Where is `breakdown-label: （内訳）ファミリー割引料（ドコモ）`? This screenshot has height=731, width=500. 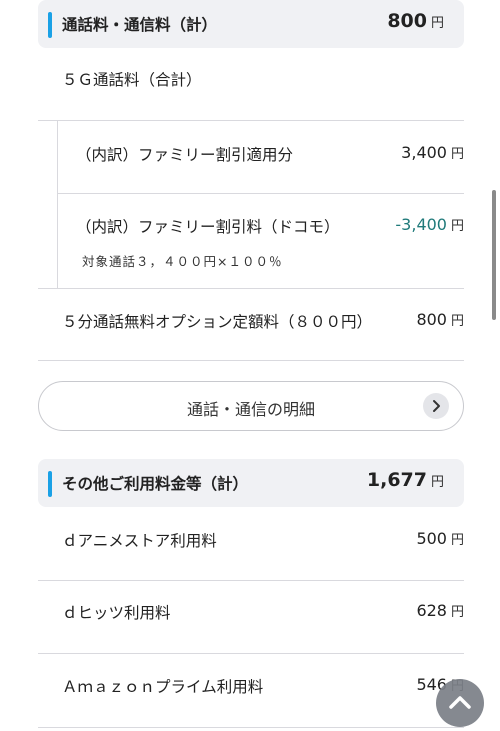 breakdown-label: （内訳）ファミリー割引料（ドコモ） is located at coordinates (208, 227).